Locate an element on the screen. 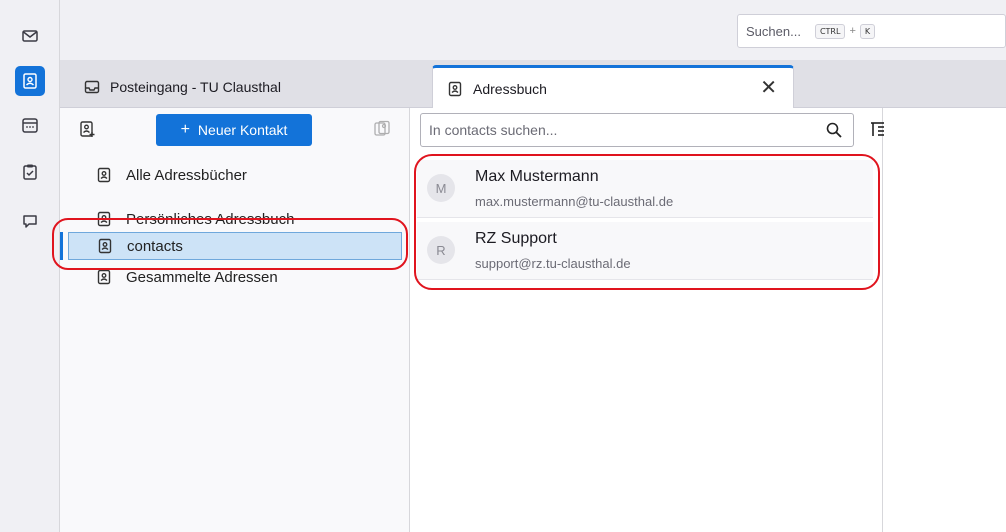  new-list-icon is located at coordinates (382, 129).